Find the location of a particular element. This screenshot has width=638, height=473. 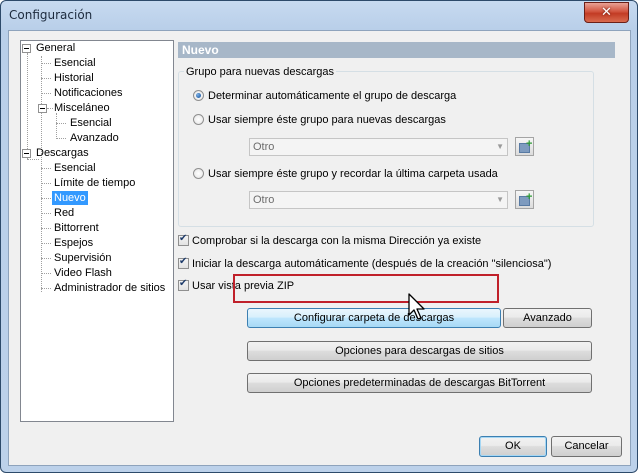

tree-item-video-flash: Video Flash is located at coordinates (83, 273).